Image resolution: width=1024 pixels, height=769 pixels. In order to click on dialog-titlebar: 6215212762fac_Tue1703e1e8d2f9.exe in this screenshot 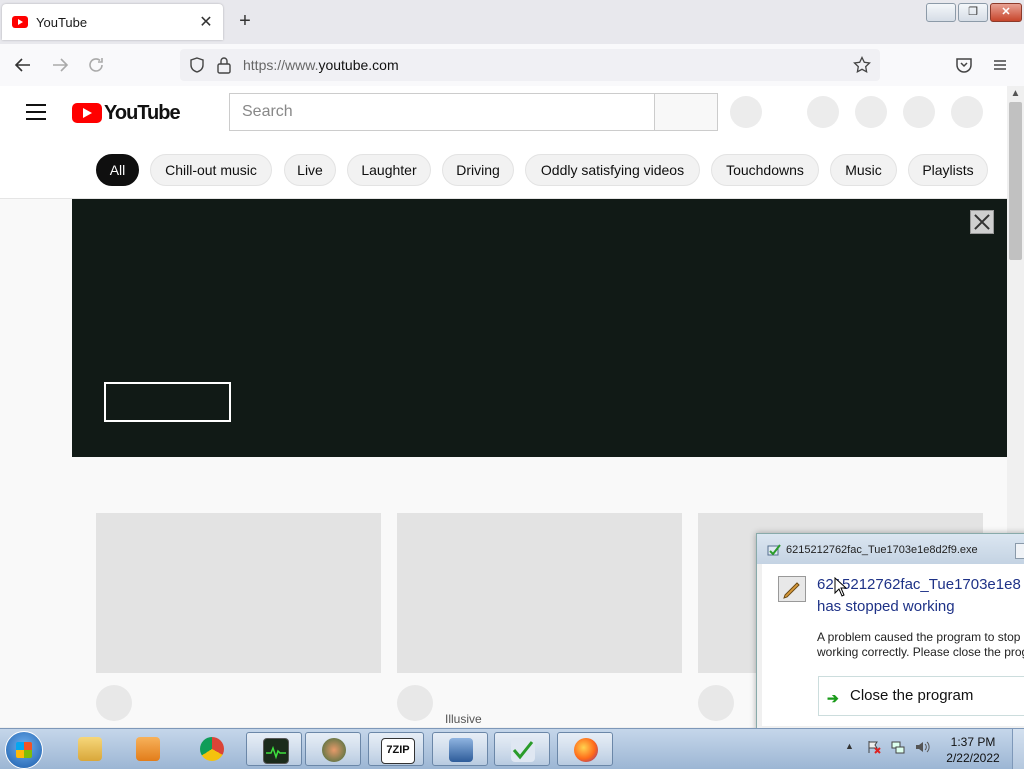, I will do `click(890, 549)`.